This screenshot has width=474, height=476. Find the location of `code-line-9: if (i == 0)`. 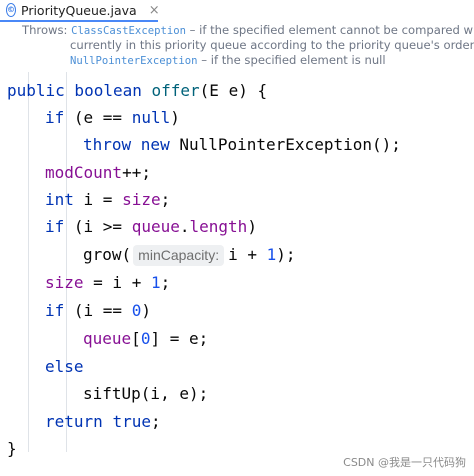

code-line-9: if (i == 0) is located at coordinates (98, 310).